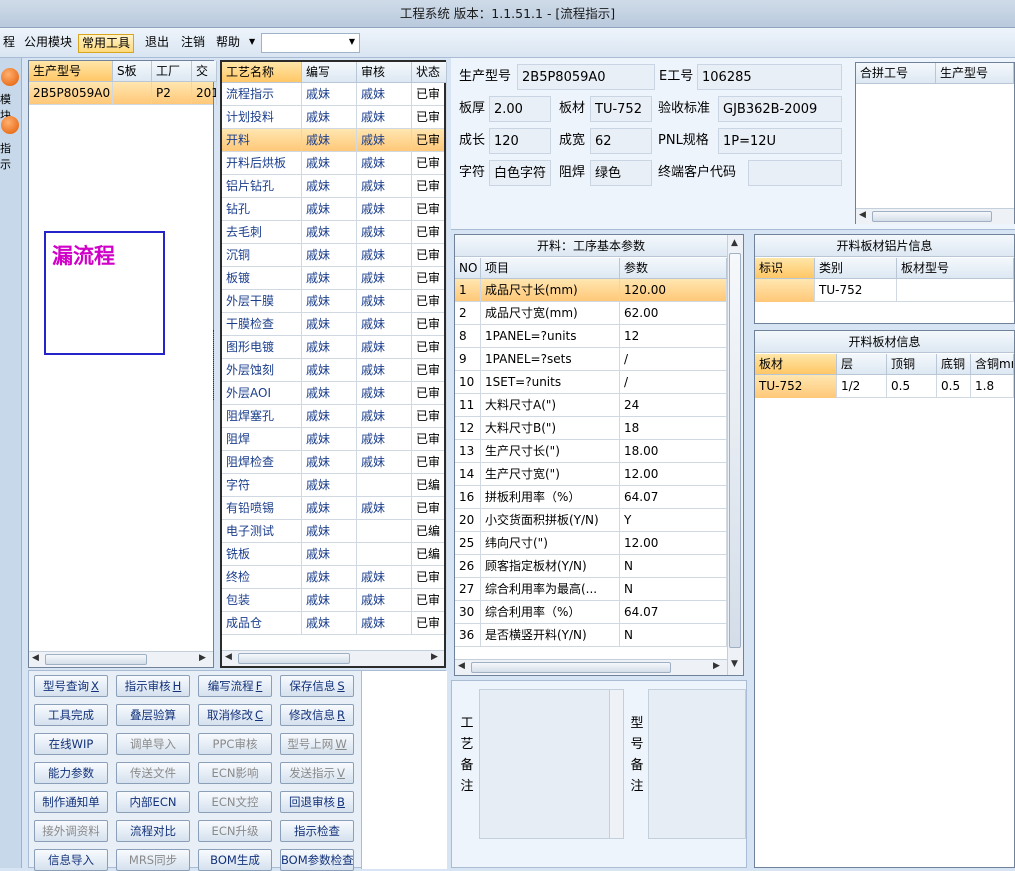 This screenshot has height=871, width=1015. I want to click on note-vscroll, so click(616, 764).